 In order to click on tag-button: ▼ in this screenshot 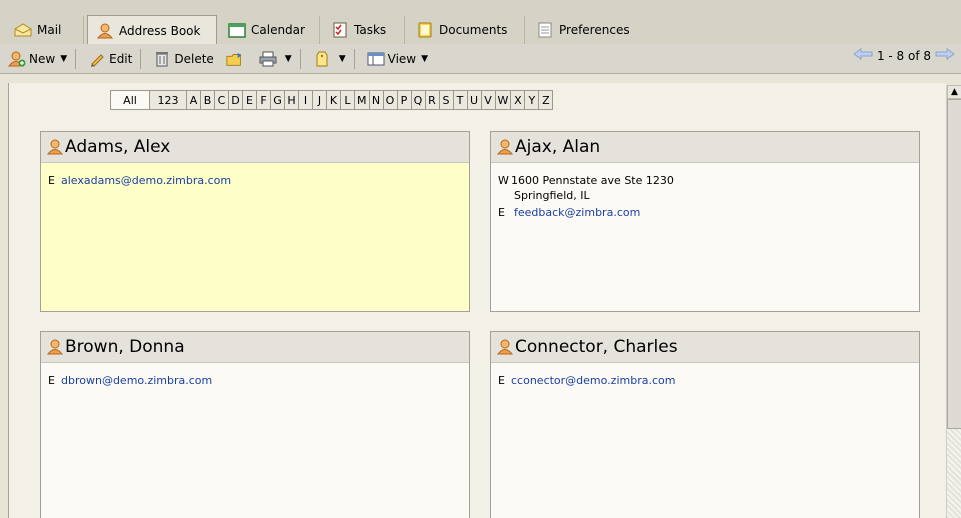, I will do `click(329, 59)`.